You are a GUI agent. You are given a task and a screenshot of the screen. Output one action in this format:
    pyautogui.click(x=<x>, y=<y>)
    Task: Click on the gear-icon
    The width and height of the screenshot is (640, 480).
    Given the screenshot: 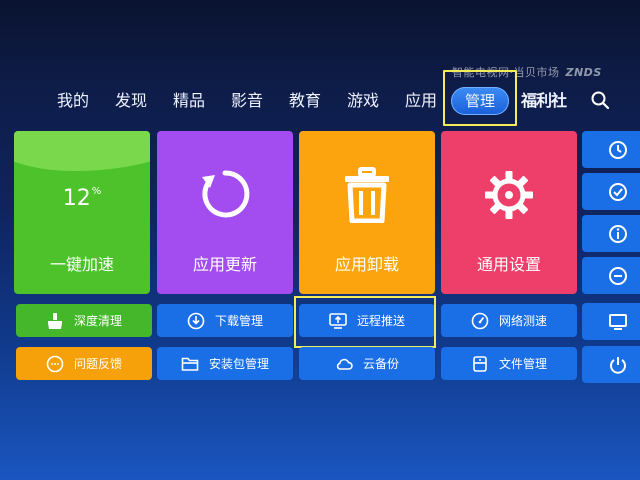 What is the action you would take?
    pyautogui.click(x=509, y=195)
    